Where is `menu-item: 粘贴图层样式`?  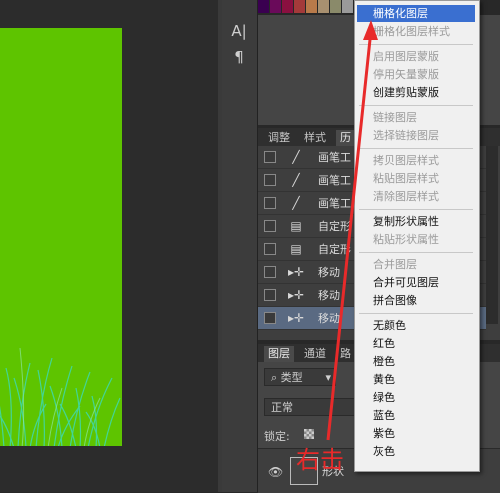
menu-item: 粘贴图层样式 is located at coordinates (406, 178).